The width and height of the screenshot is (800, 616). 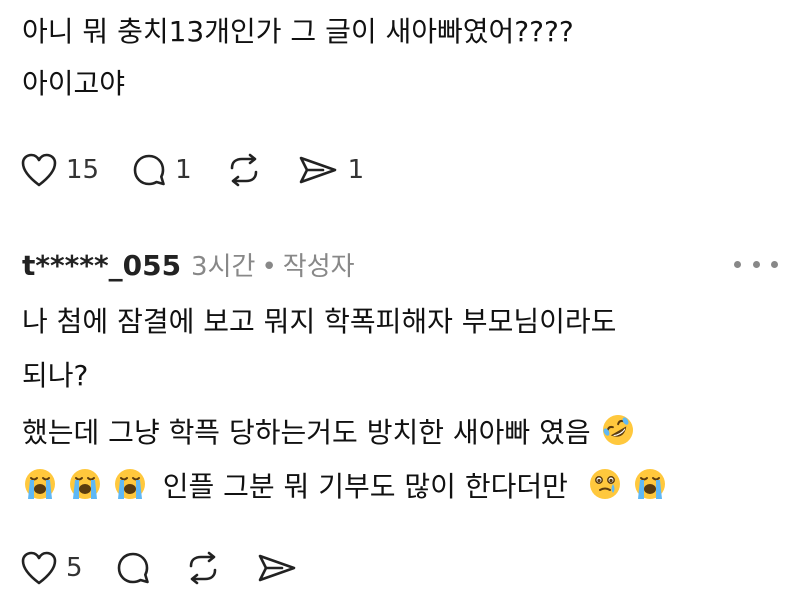 What do you see at coordinates (188, 264) in the screenshot?
I see `reply-header: t*****_055 3시간 • 작성자` at bounding box center [188, 264].